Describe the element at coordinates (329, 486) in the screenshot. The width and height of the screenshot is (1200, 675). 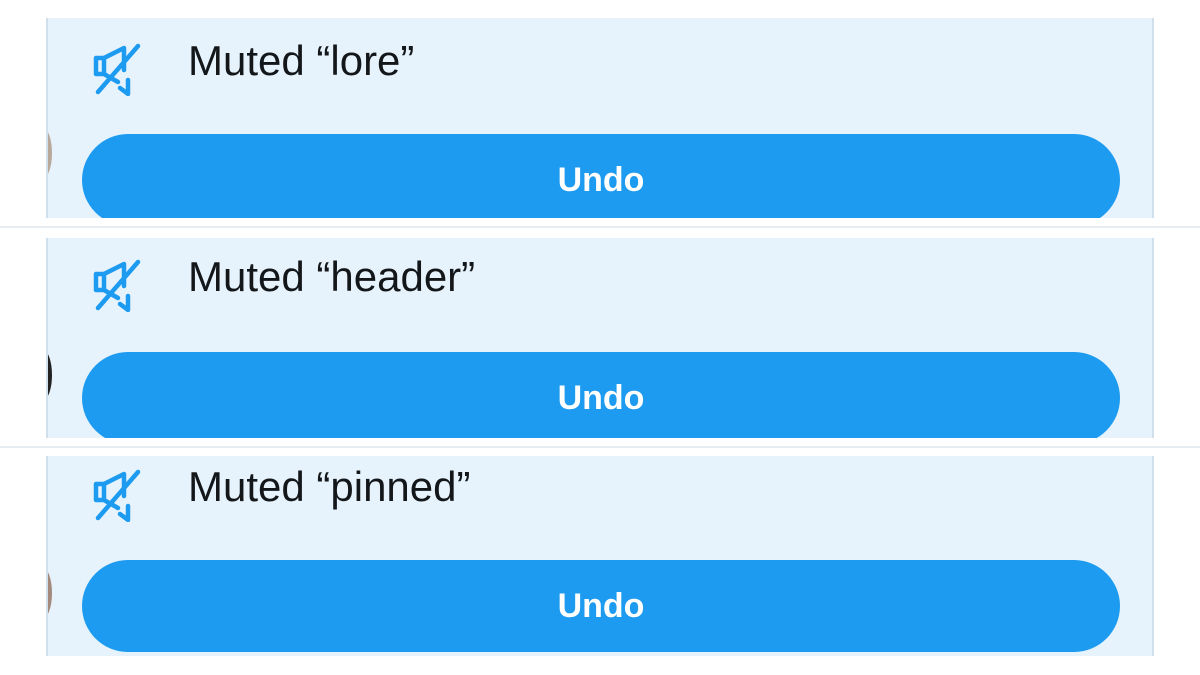
I see `muted-keyword-text: Muted “pinned”` at that location.